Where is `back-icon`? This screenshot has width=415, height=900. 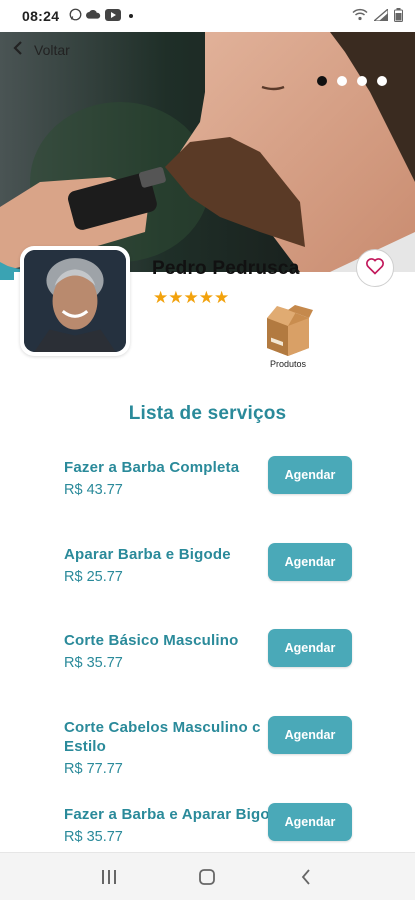 back-icon is located at coordinates (306, 877).